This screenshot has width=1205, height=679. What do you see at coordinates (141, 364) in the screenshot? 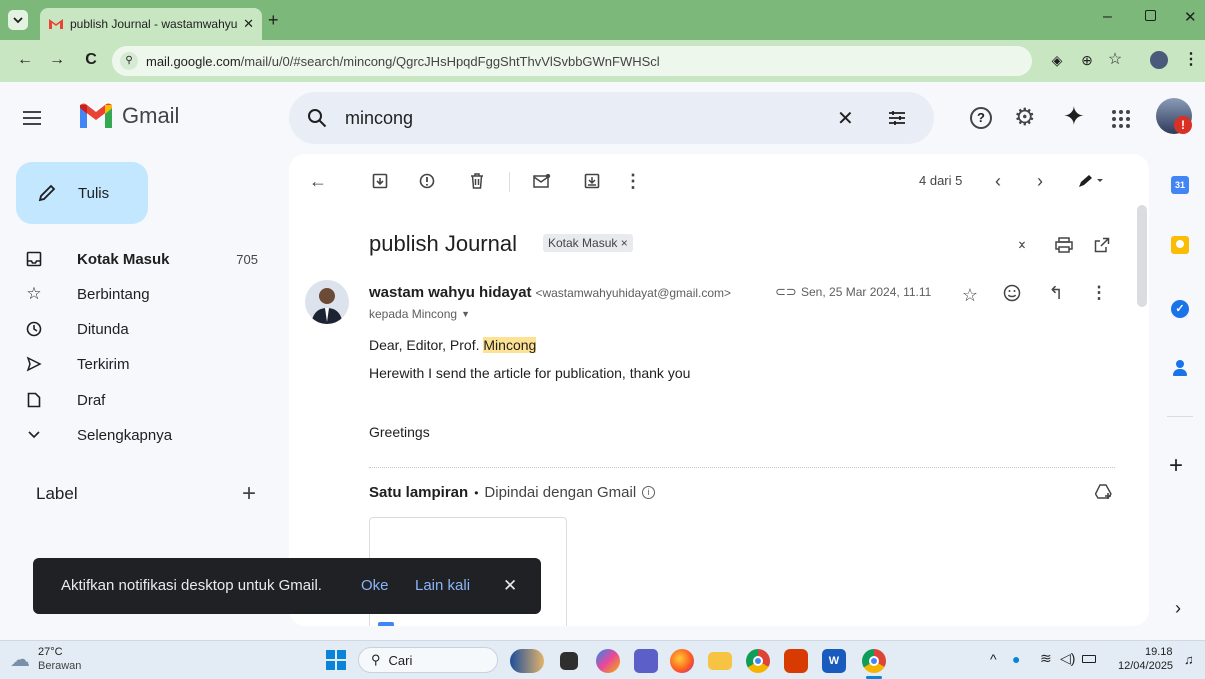
I see `sidebar-item-sent: Terkirim` at bounding box center [141, 364].